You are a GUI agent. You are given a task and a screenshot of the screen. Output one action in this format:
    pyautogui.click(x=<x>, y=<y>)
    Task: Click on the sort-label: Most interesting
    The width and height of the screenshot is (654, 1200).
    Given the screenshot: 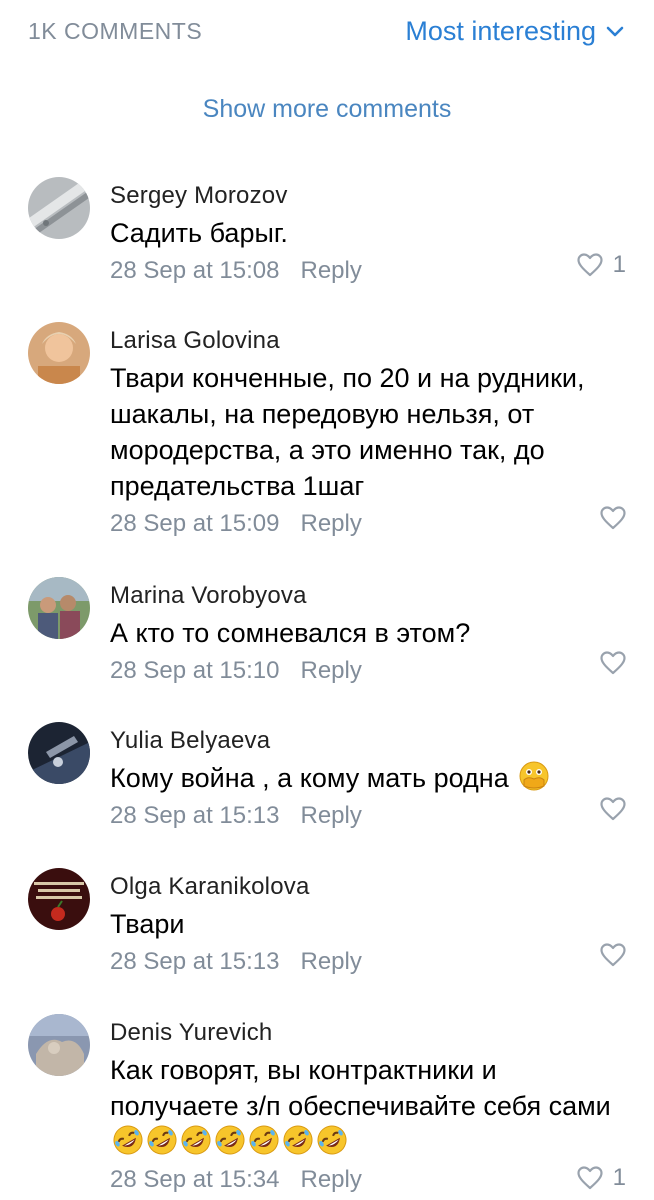 What is the action you would take?
    pyautogui.click(x=500, y=31)
    